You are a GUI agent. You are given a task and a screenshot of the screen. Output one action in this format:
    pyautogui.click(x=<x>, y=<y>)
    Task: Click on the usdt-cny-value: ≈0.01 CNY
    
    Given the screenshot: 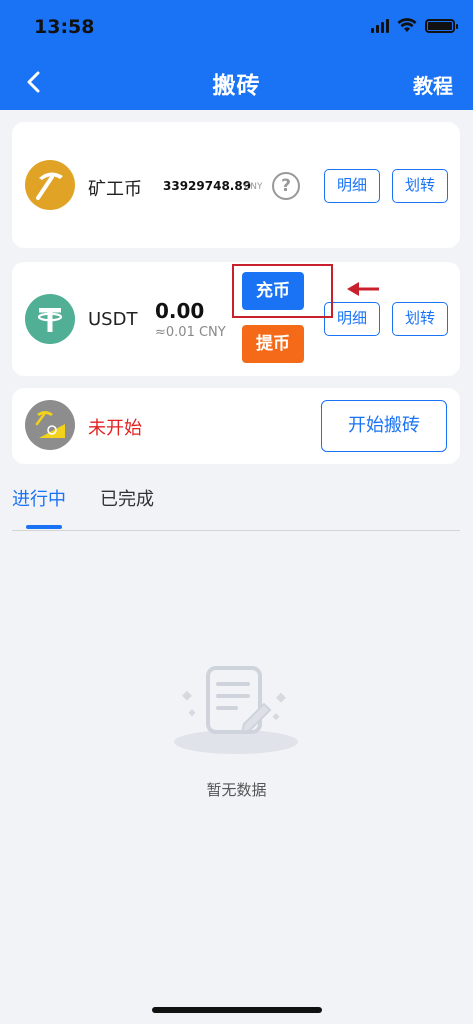 What is the action you would take?
    pyautogui.click(x=190, y=332)
    